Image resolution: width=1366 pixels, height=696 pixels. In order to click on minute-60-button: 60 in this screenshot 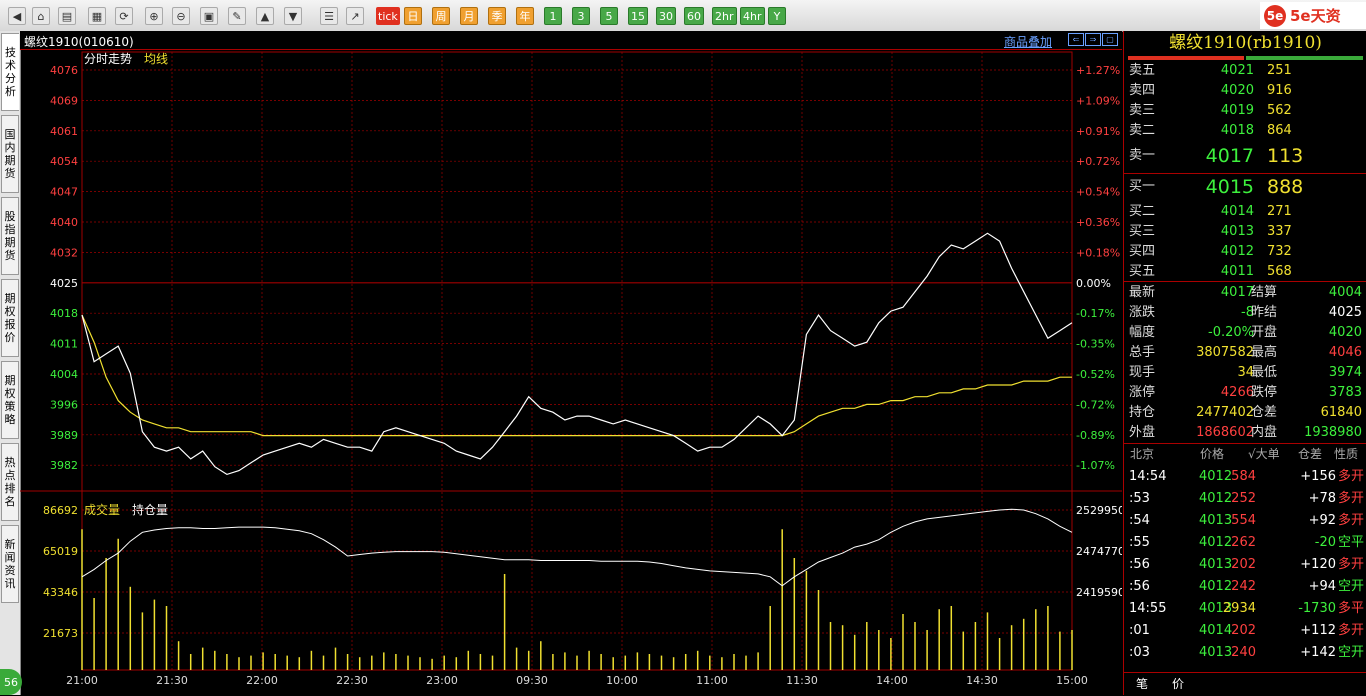, I will do `click(694, 16)`.